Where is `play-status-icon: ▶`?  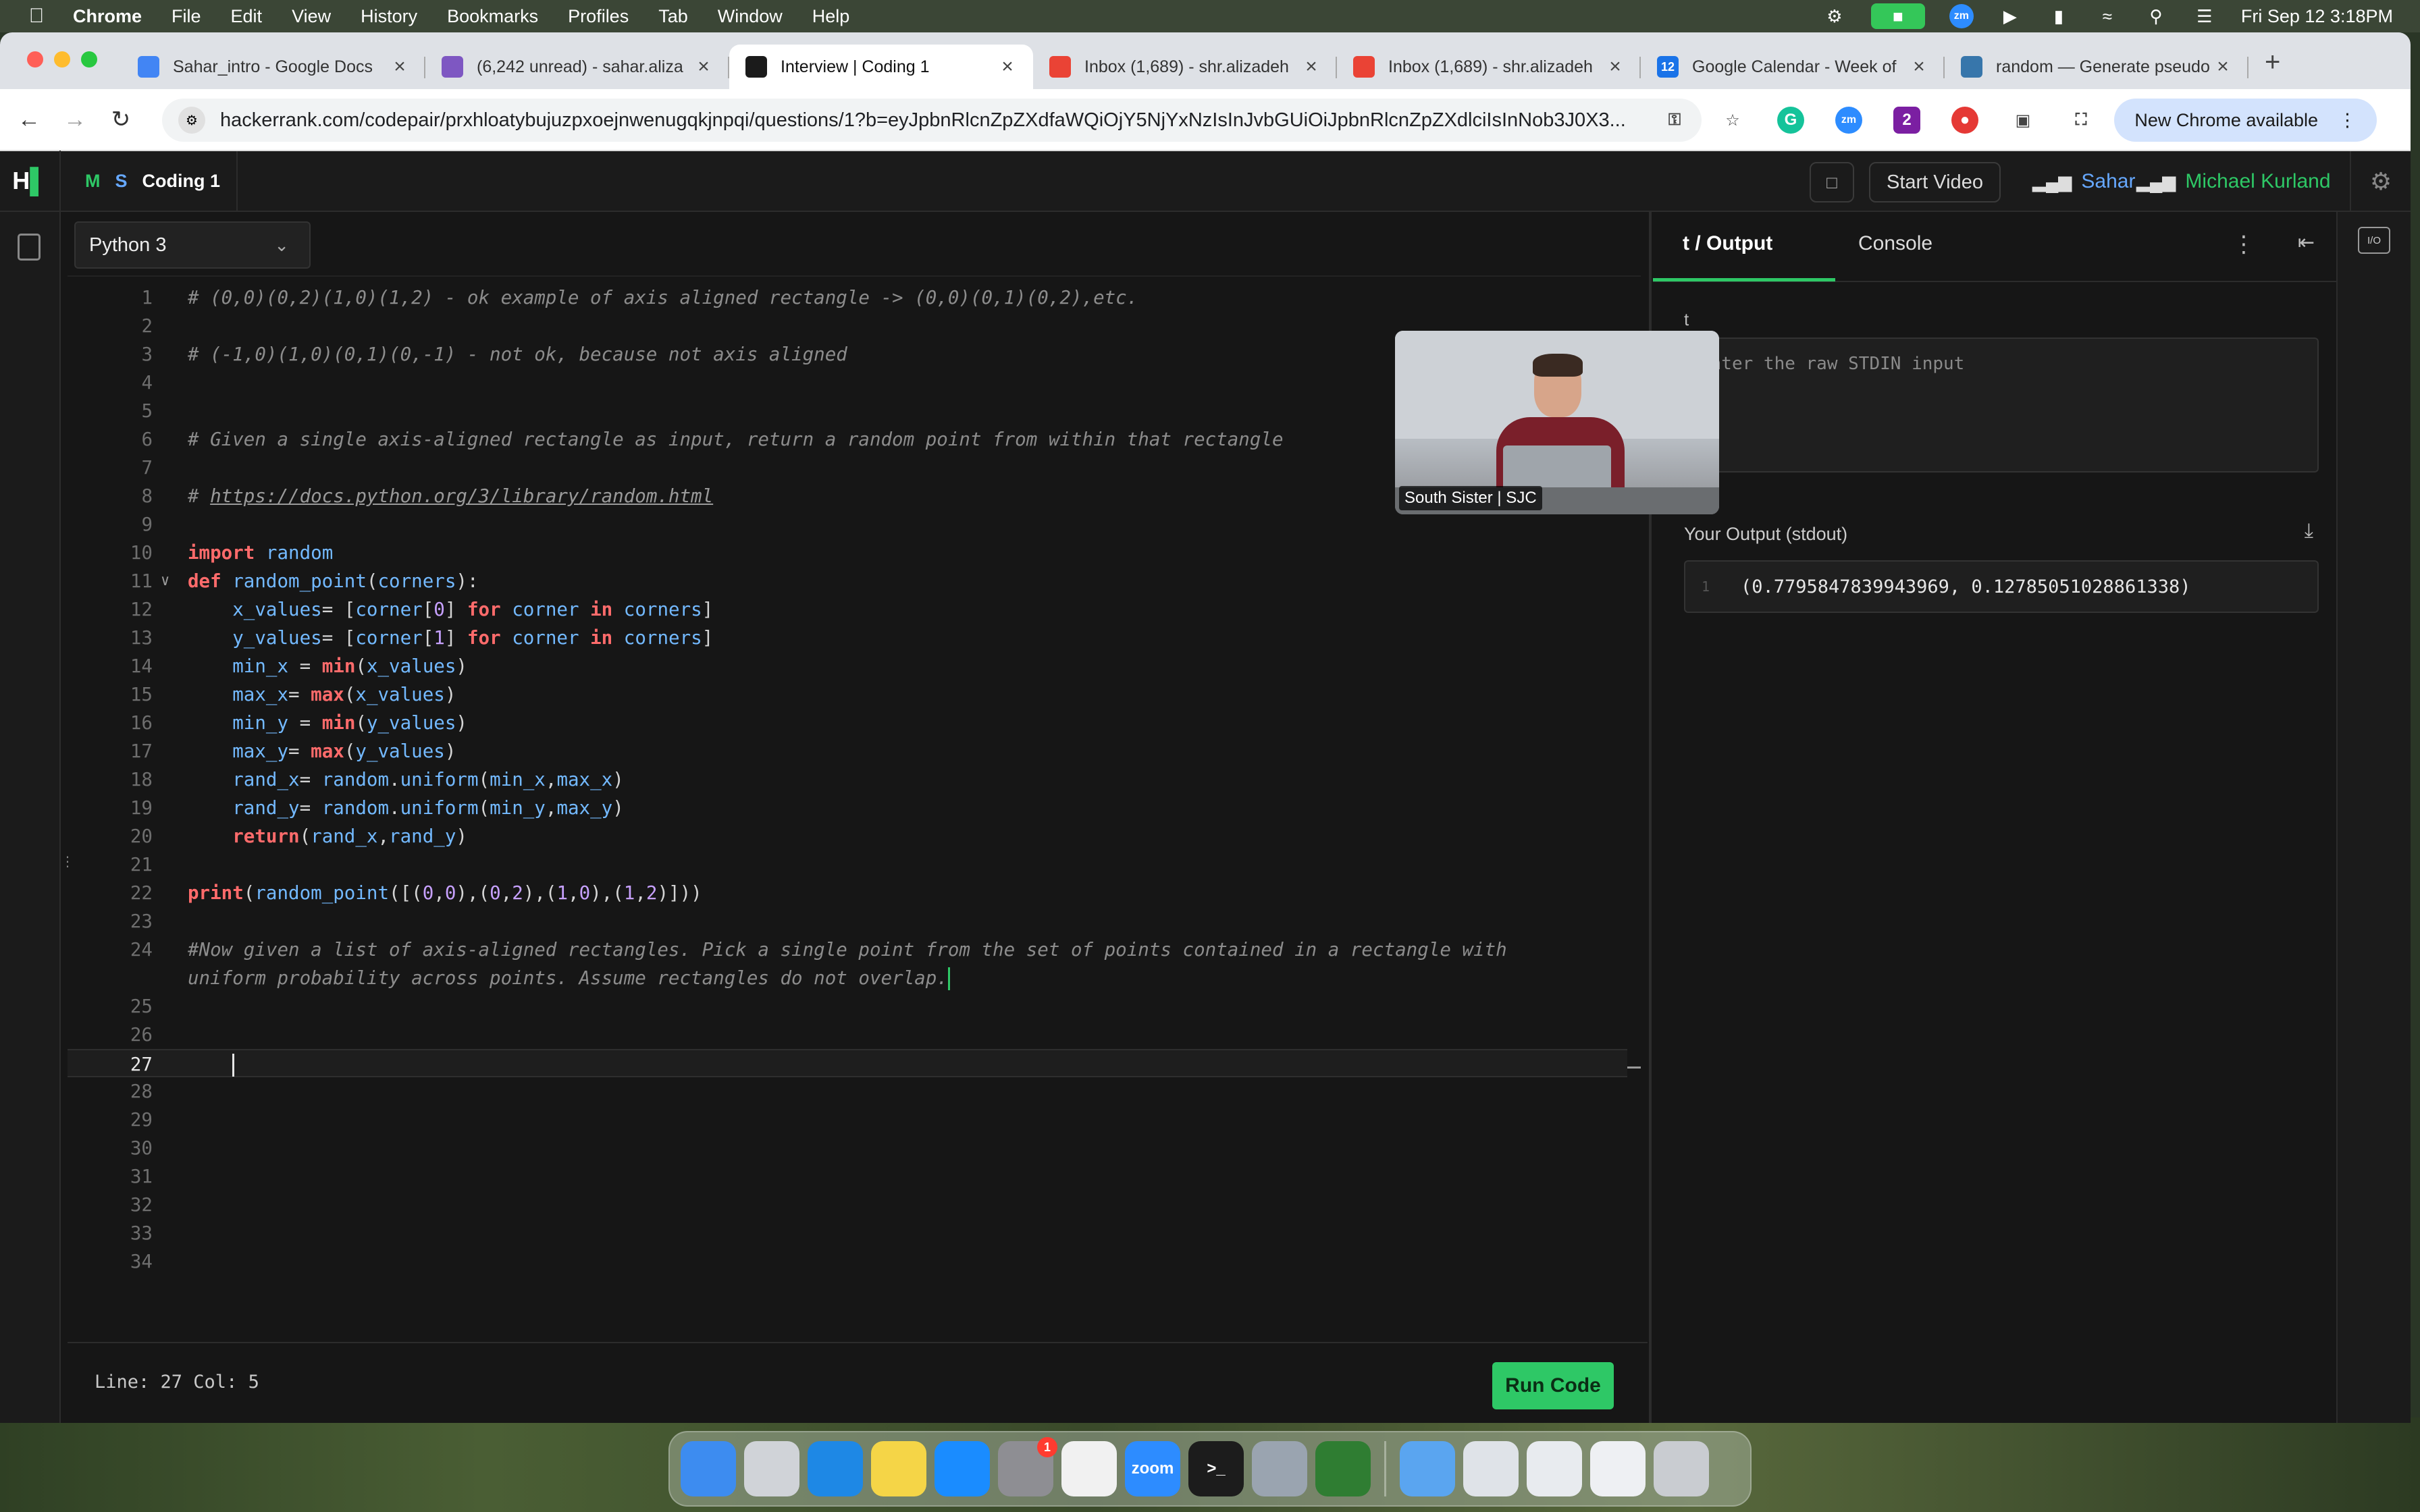 play-status-icon: ▶ is located at coordinates (2010, 16).